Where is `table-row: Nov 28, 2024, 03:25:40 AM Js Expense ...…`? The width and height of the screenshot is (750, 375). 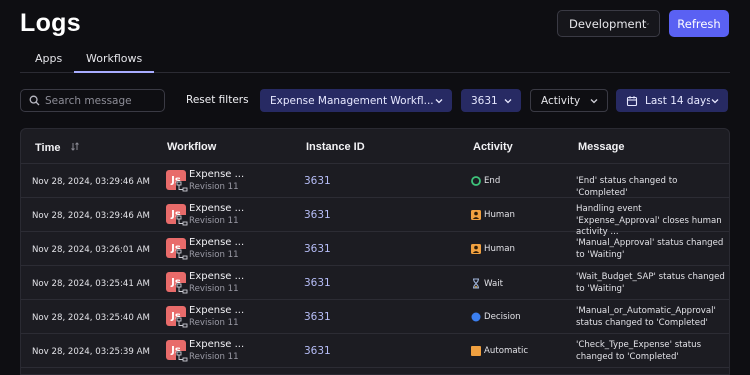 table-row: Nov 28, 2024, 03:25:40 AM Js Expense ...… is located at coordinates (375, 317).